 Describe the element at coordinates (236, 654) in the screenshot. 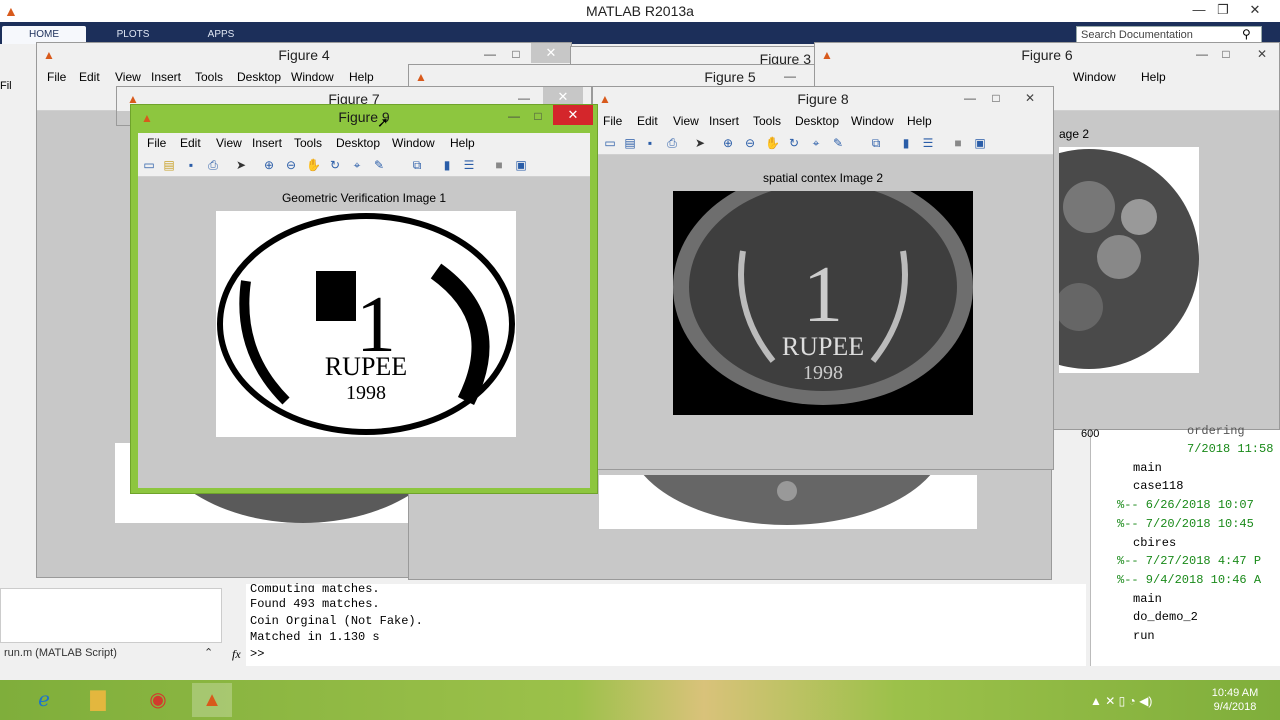

I see `fx-icon: fx` at that location.